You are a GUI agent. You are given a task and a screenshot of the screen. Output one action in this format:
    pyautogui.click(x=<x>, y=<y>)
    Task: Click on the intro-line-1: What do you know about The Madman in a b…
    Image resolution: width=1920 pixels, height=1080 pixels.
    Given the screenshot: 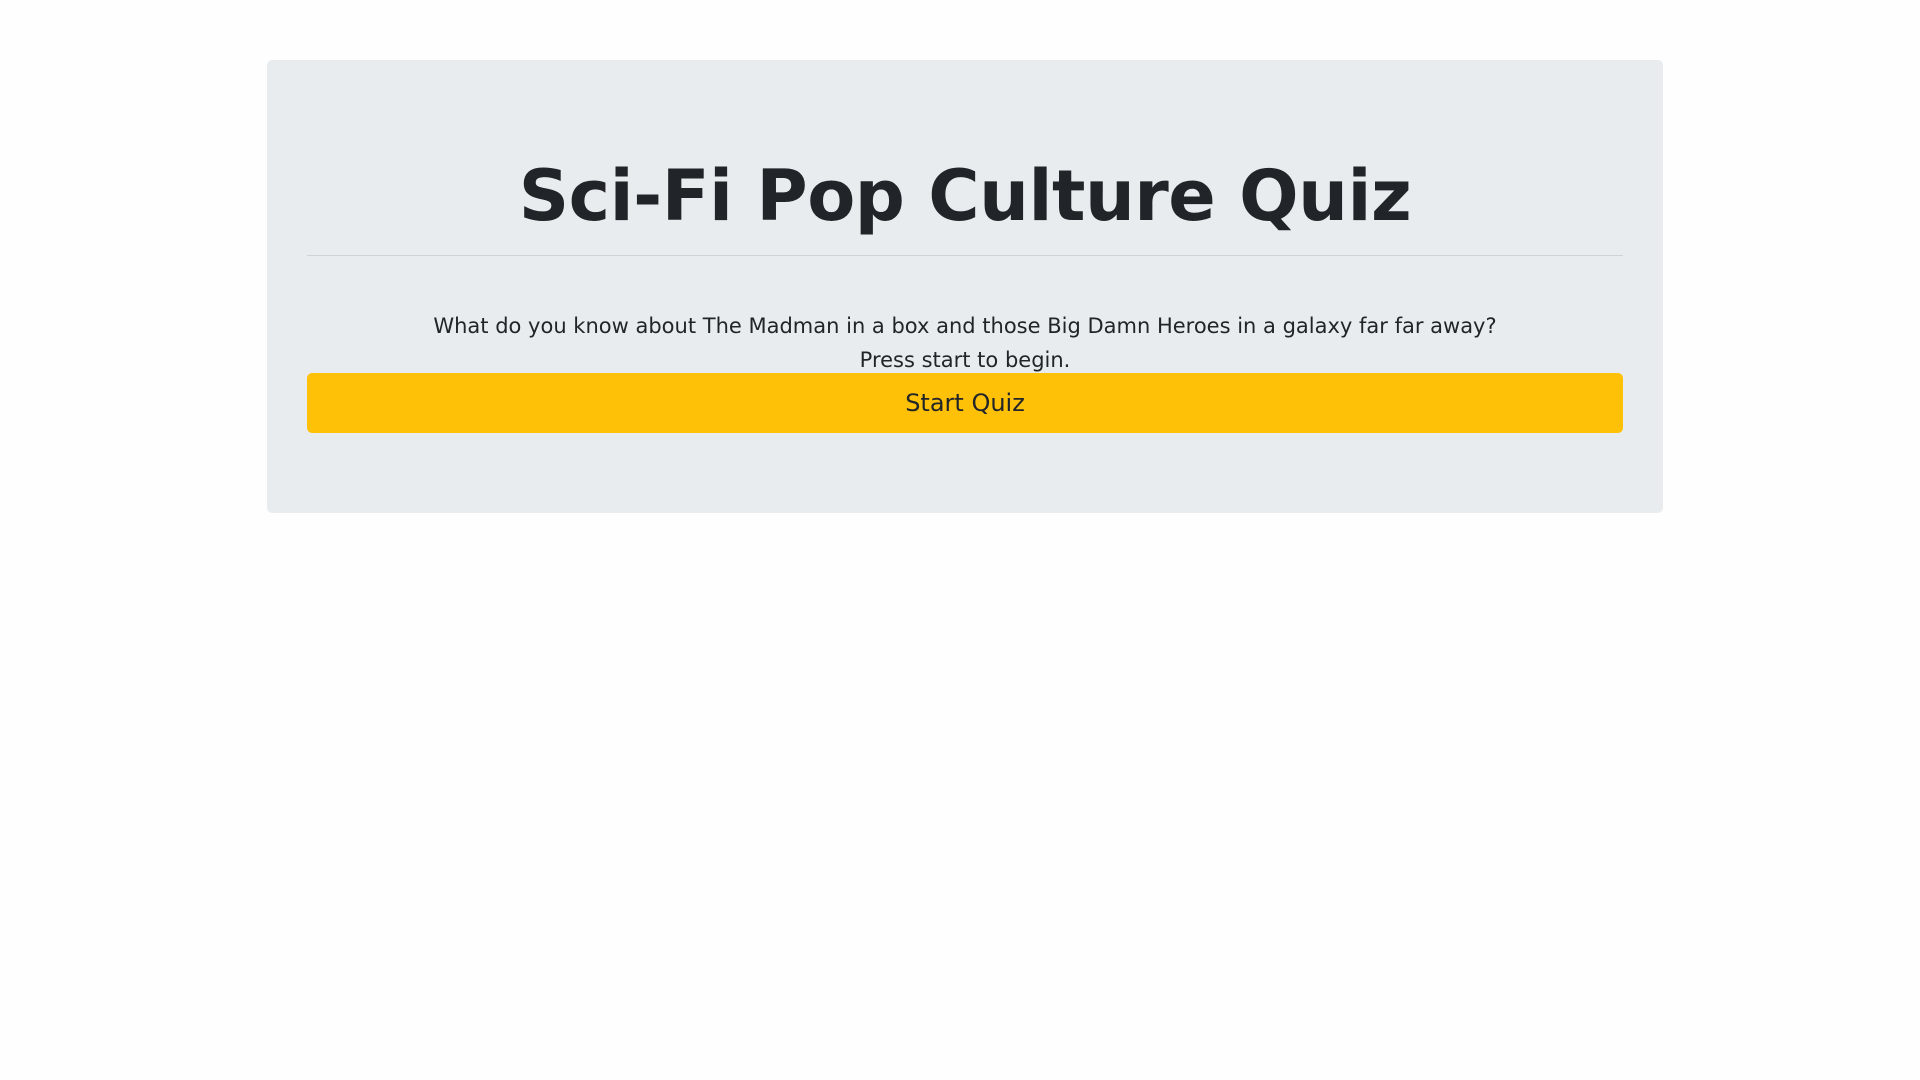 What is the action you would take?
    pyautogui.click(x=965, y=326)
    